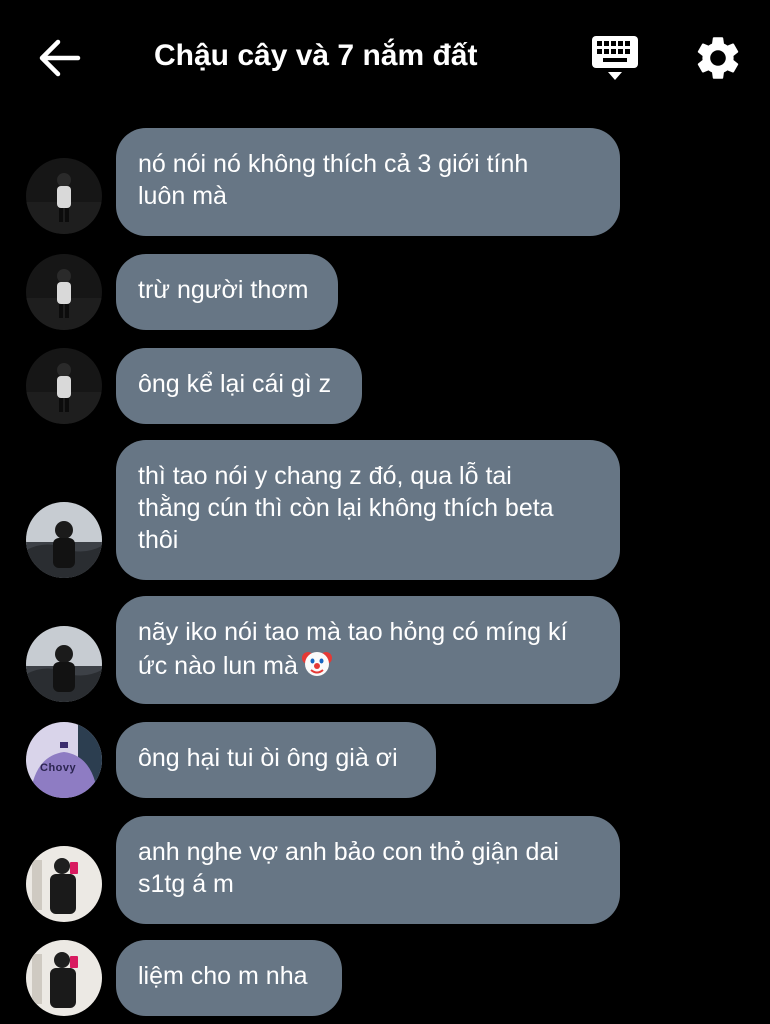 Image resolution: width=770 pixels, height=1024 pixels. What do you see at coordinates (385, 386) in the screenshot?
I see `message-row: ông kể lại cái gì z` at bounding box center [385, 386].